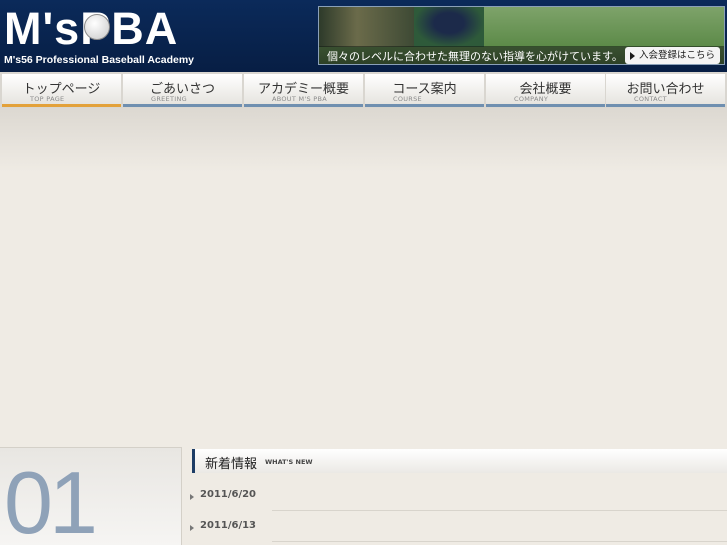 This screenshot has height=545, width=727. What do you see at coordinates (303, 90) in the screenshot?
I see `nav-item-about: アカデミー概要 ABOUT M'S PBA` at bounding box center [303, 90].